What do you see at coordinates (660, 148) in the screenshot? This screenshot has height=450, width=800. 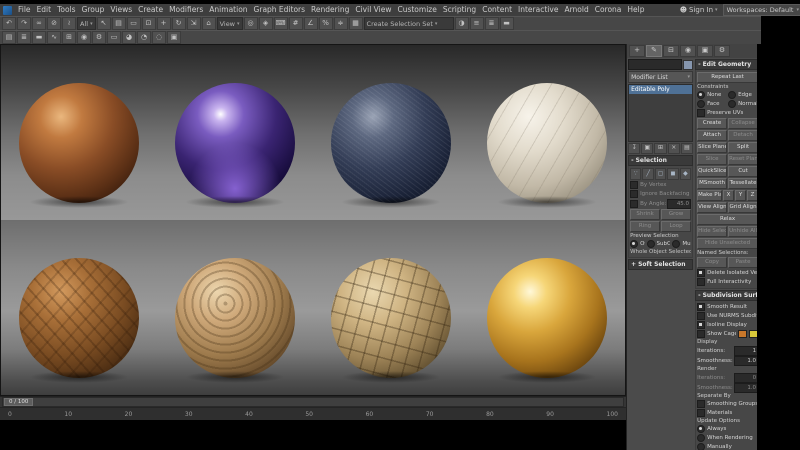 I see `make-unique-icon: ⊞` at bounding box center [660, 148].